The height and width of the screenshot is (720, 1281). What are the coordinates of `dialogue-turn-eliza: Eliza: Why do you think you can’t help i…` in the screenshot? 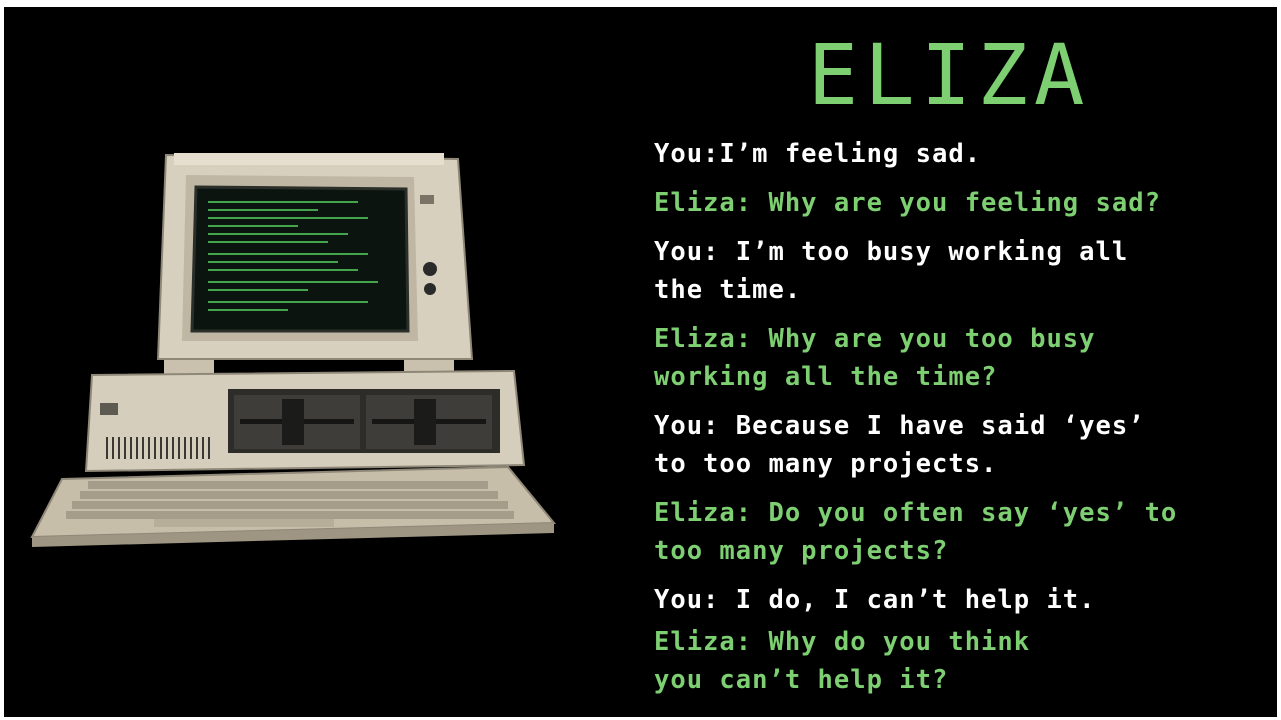 It's located at (964, 661).